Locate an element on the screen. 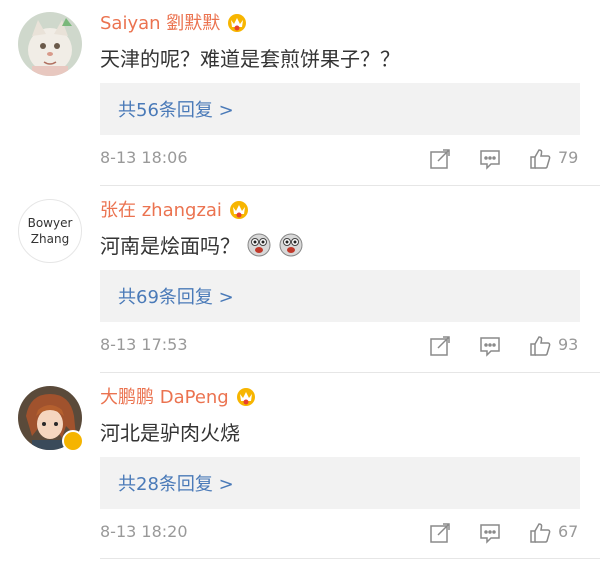  replies-link: 共56条回复 > is located at coordinates (340, 109).